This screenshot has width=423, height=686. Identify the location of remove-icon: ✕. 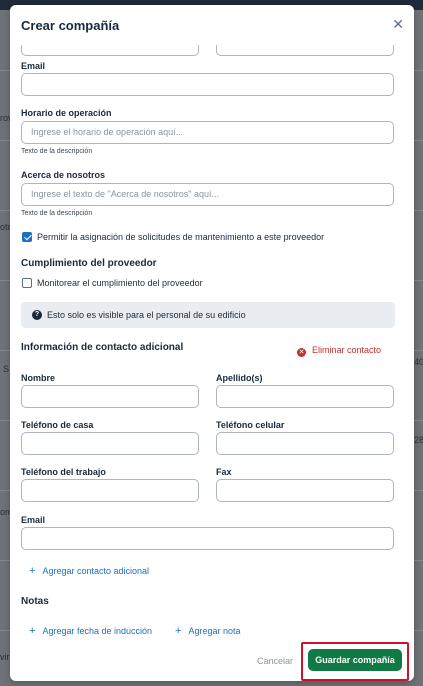
(301, 352).